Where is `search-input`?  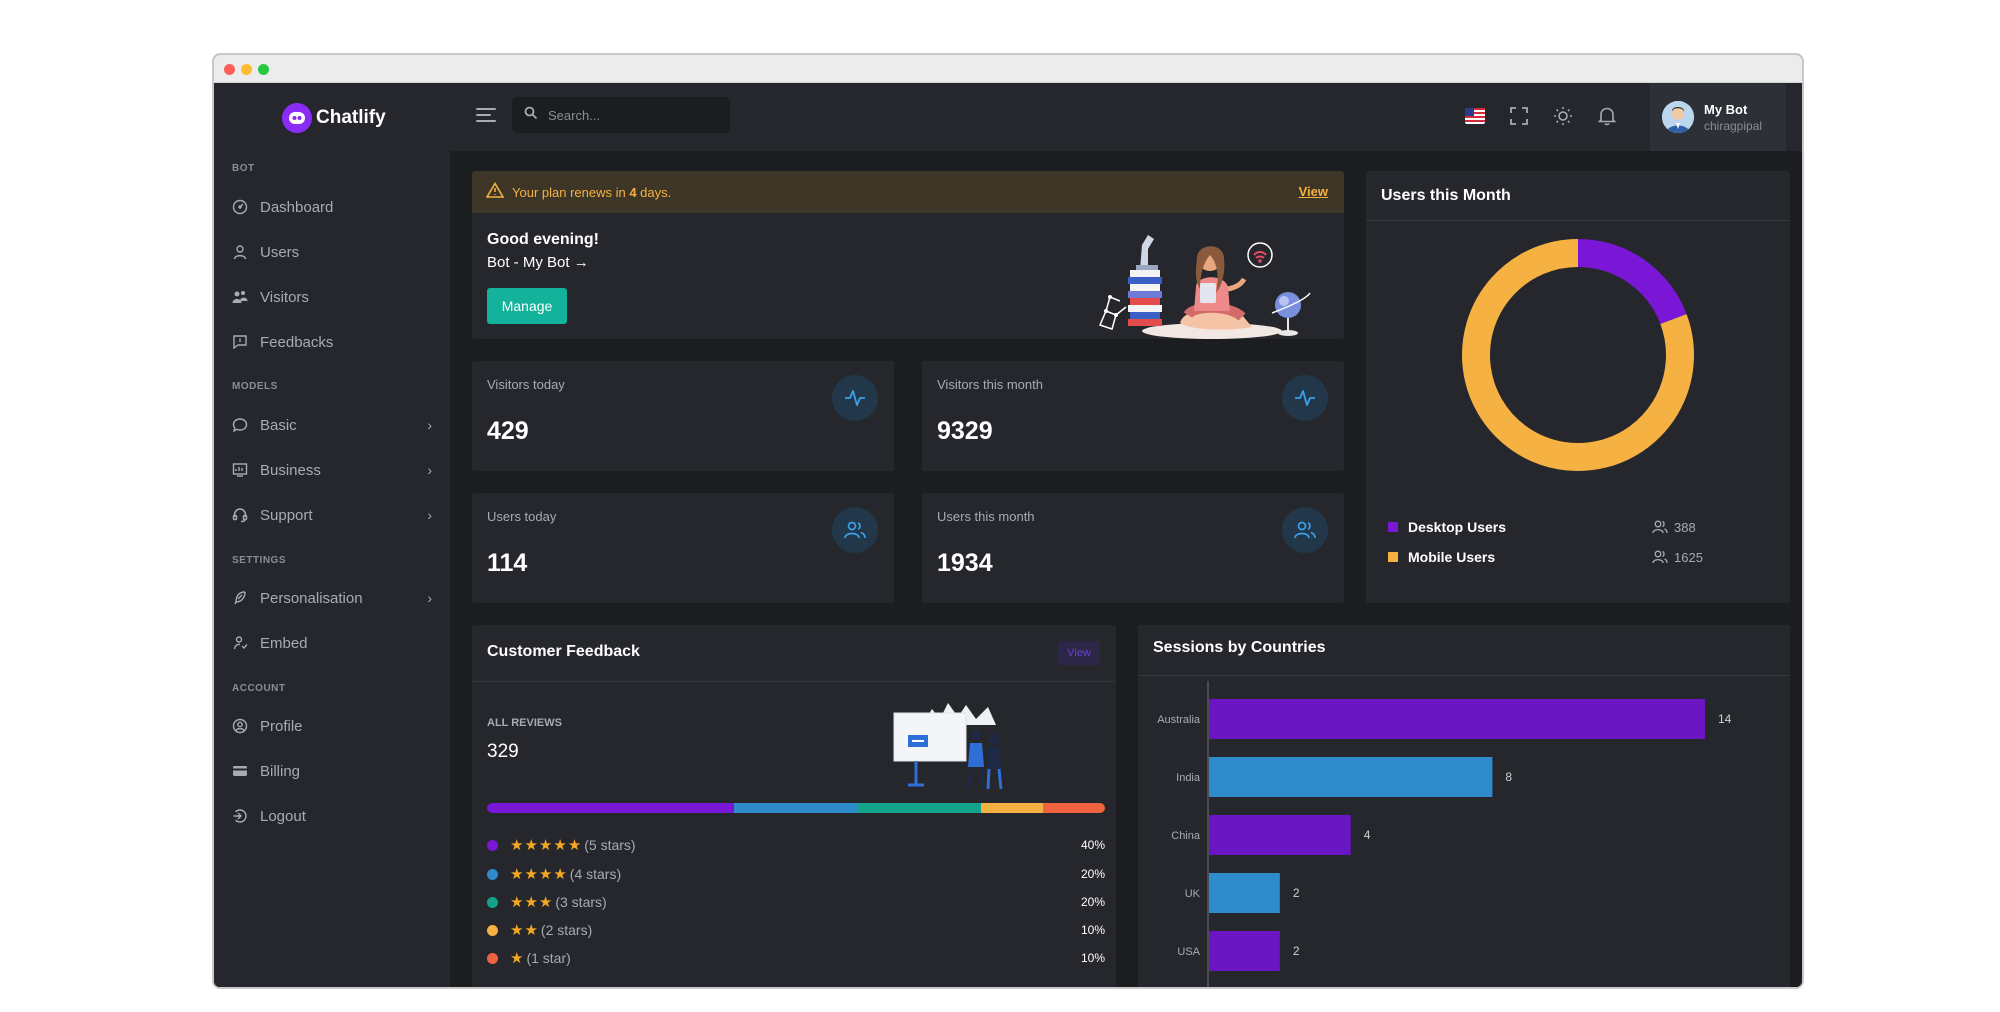 search-input is located at coordinates (633, 115).